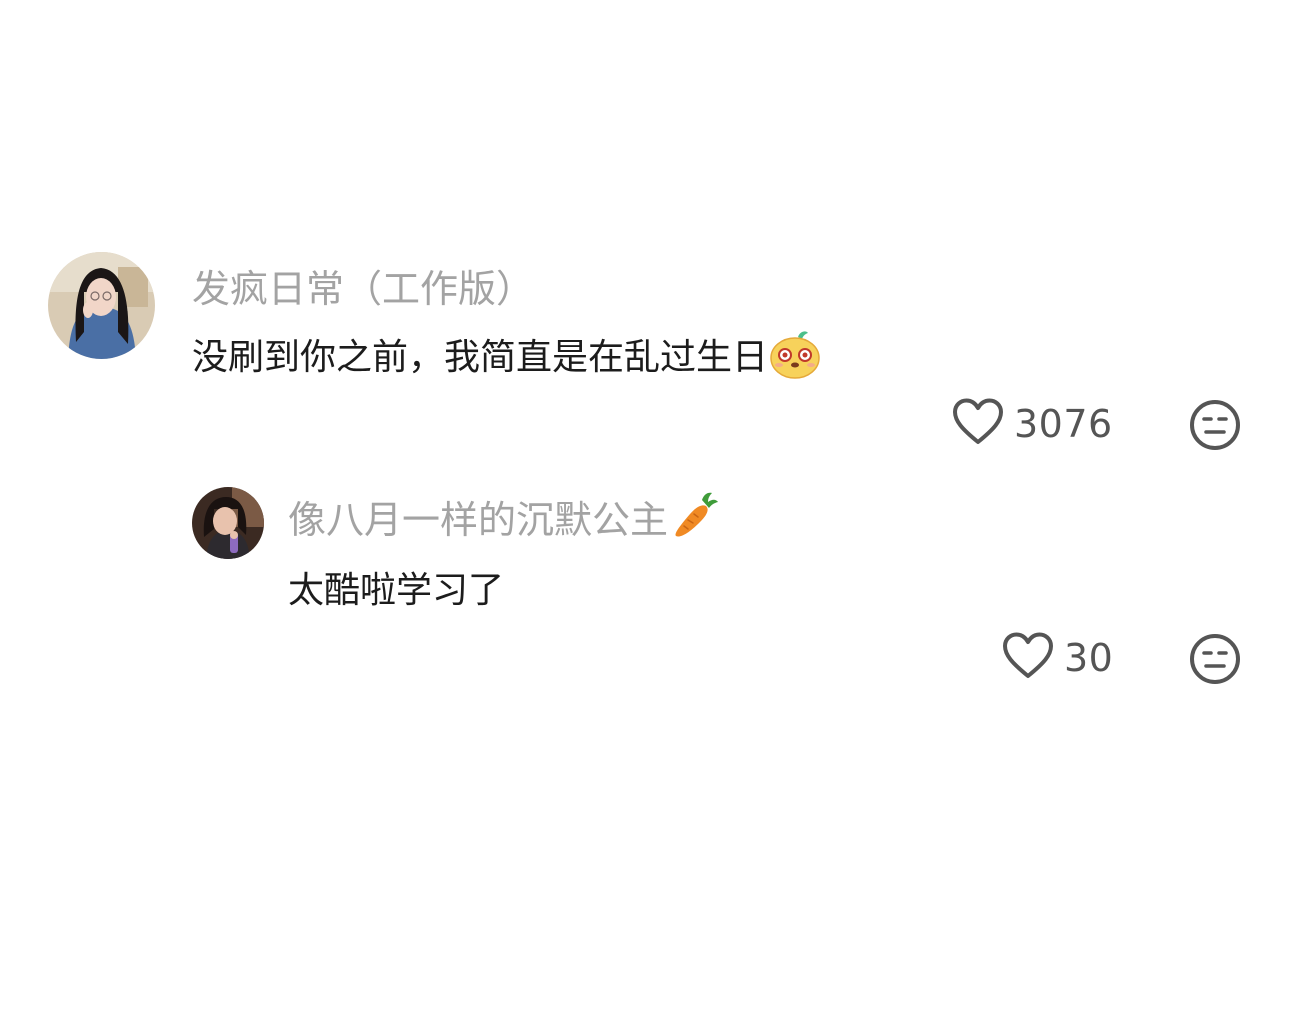  Describe the element at coordinates (480, 357) in the screenshot. I see `comment-body: 没刷到你之前，我简直是在乱过生日` at that location.